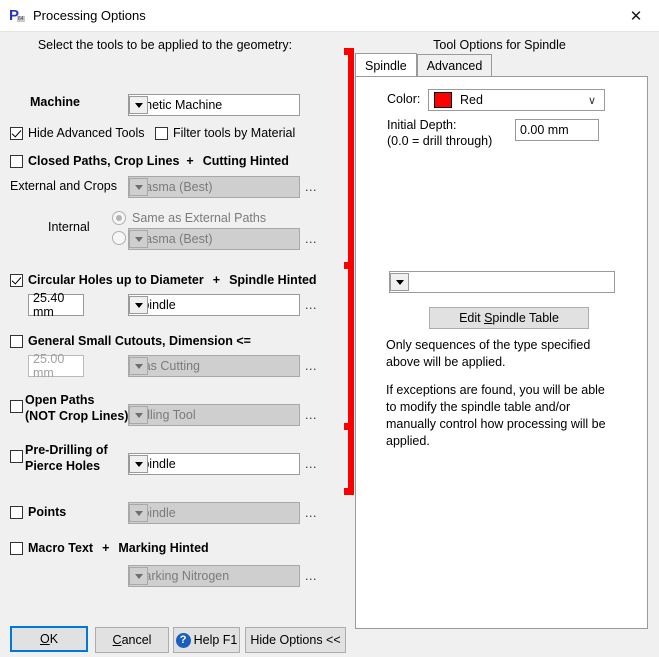 The height and width of the screenshot is (657, 659). I want to click on points-checkbox-row: Points, so click(38, 512).